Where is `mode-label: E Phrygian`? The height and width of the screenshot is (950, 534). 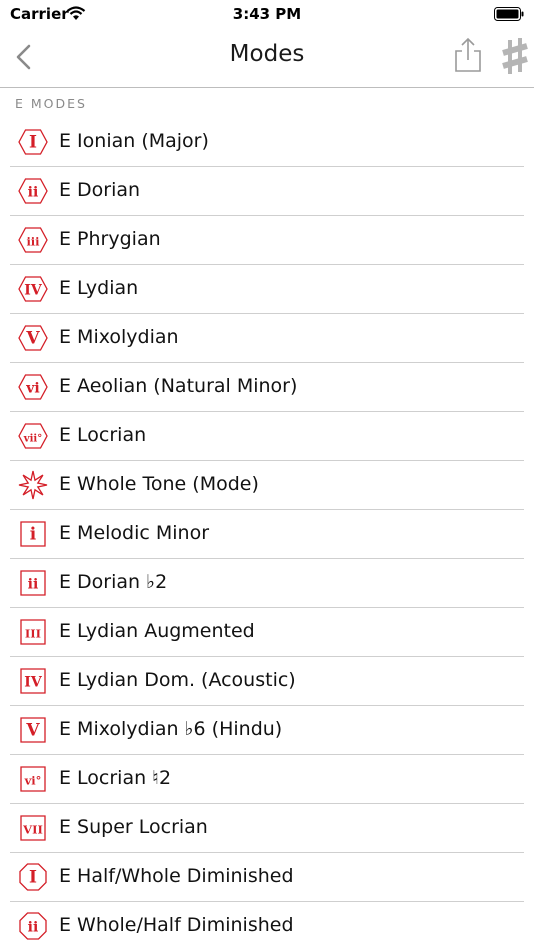 mode-label: E Phrygian is located at coordinates (110, 239).